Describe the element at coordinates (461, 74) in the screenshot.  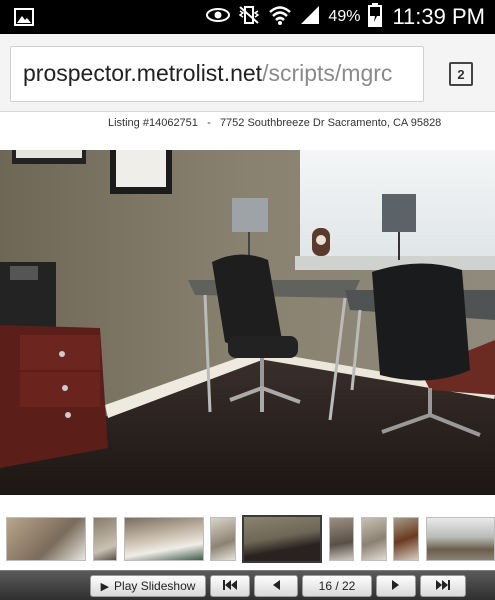
I see `tab-switcher-button: 2` at that location.